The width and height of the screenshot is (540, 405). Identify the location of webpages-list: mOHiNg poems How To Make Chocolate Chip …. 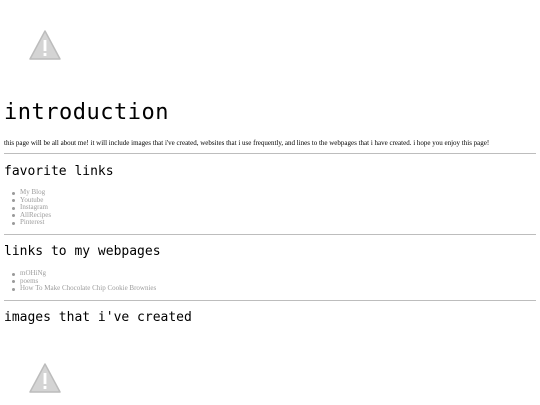
(84, 281).